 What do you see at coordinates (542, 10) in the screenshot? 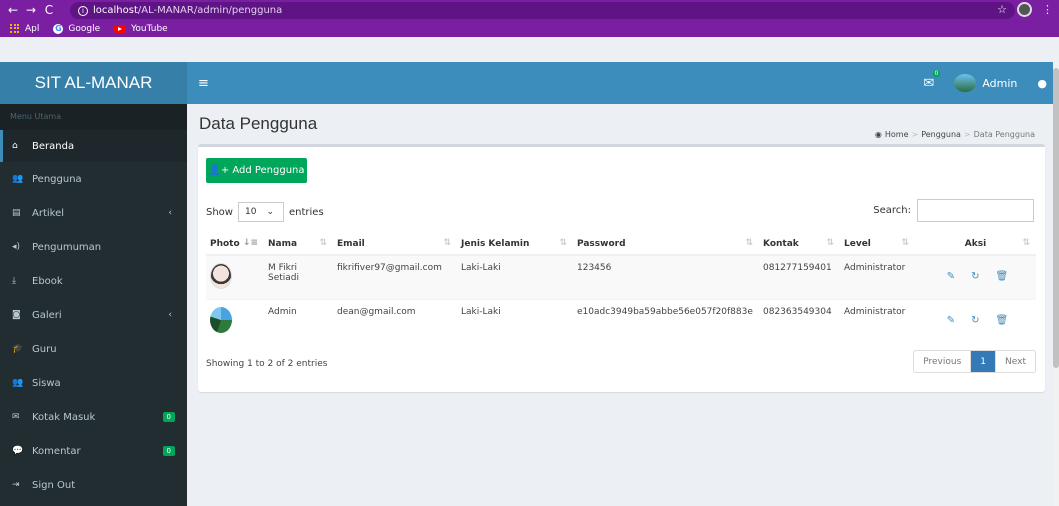
I see `address-bar: i localhost/AL-MANAR/admin/pengguna` at bounding box center [542, 10].